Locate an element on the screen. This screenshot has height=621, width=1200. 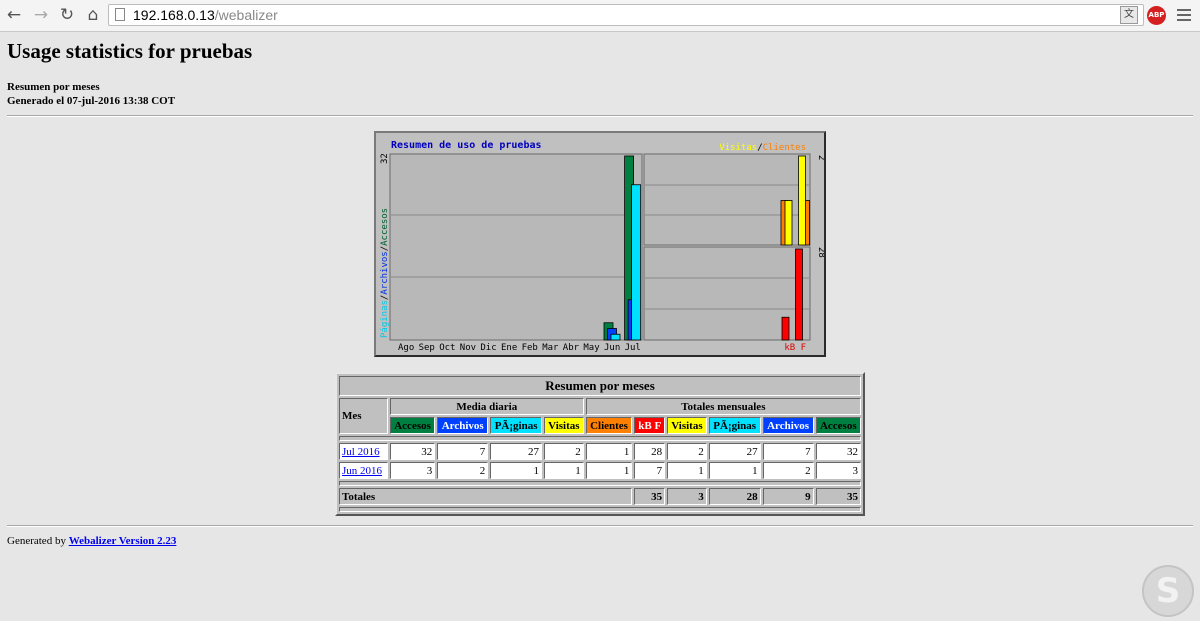
month-label-jul: Jul is located at coordinates (633, 348).